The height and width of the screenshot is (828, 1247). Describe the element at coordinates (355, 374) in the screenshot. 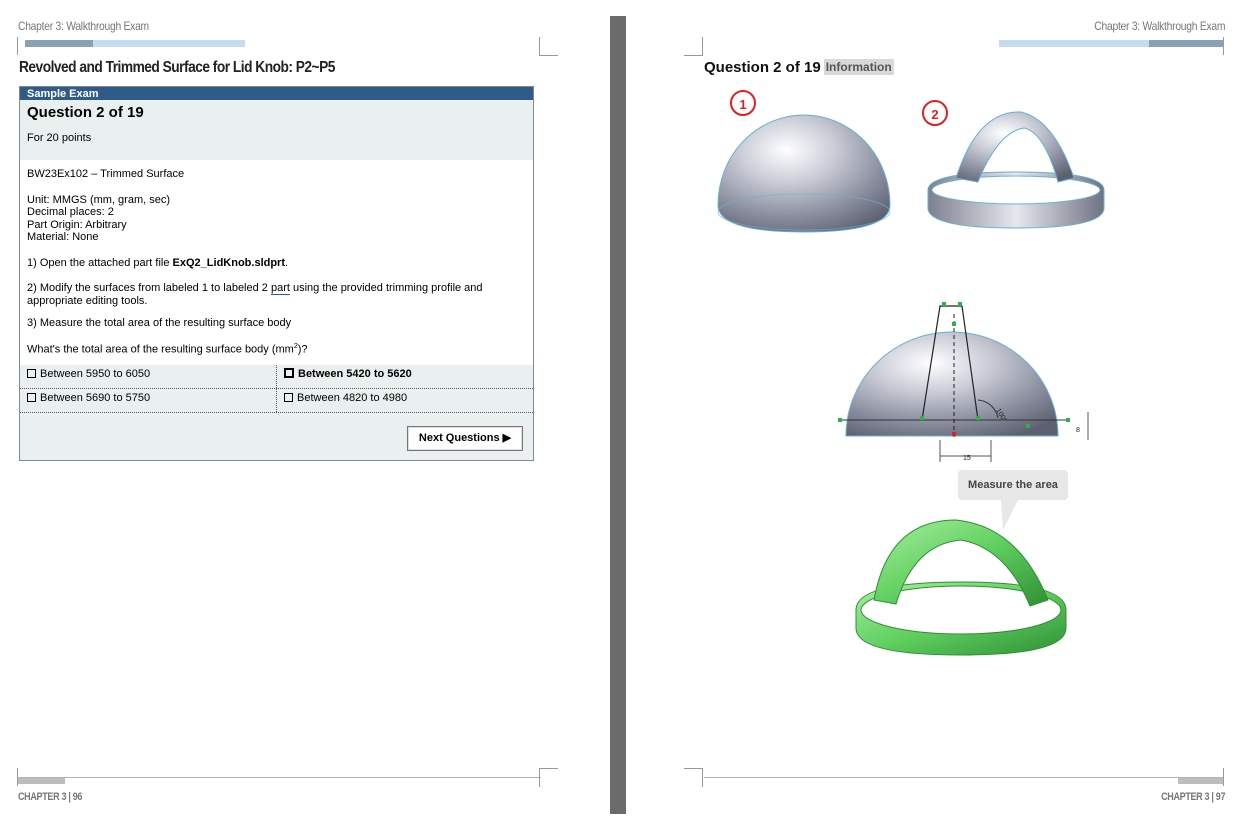

I see `option-label: Between 5420 to 5620` at that location.